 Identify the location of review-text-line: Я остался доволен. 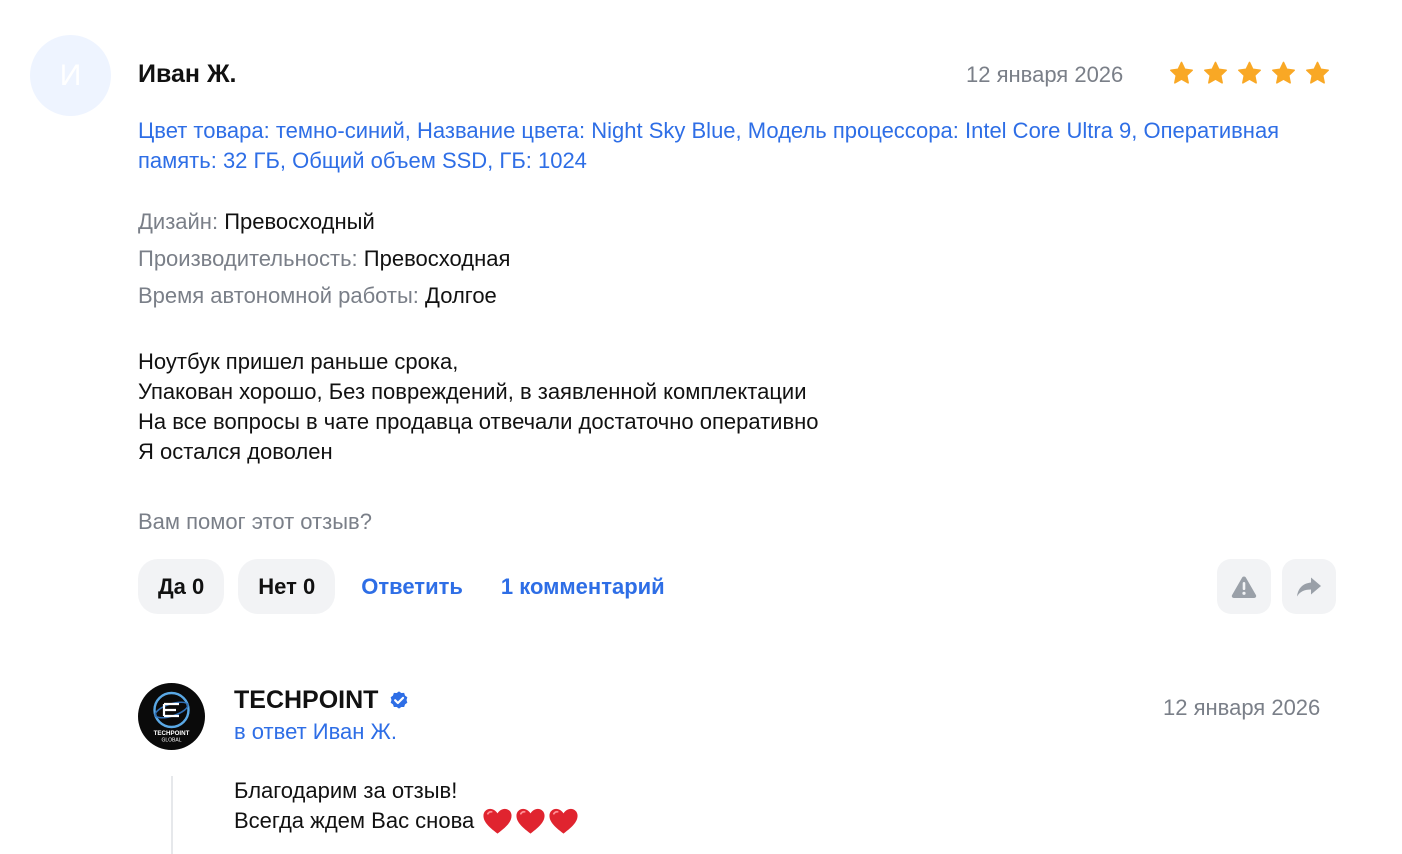
(235, 451).